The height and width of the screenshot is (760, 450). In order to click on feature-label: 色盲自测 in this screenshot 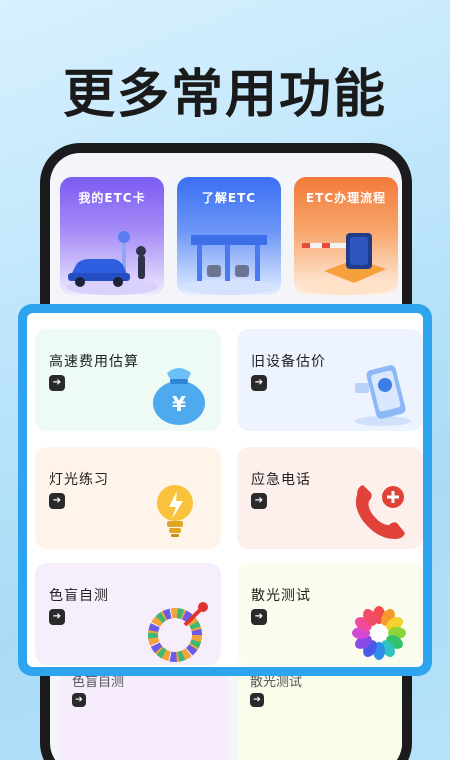, I will do `click(79, 596)`.